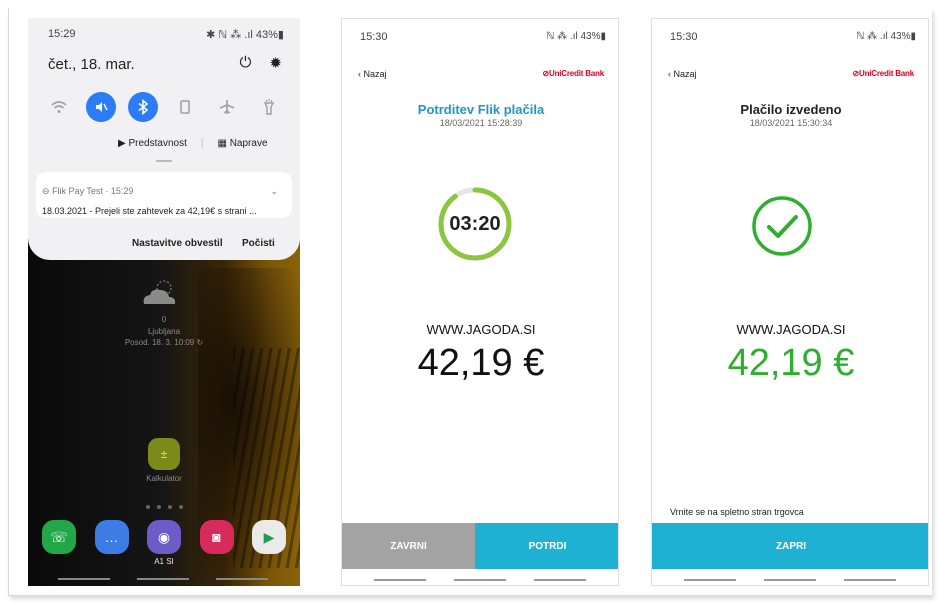  What do you see at coordinates (164, 478) in the screenshot?
I see `calculator-label: Kalkulator` at bounding box center [164, 478].